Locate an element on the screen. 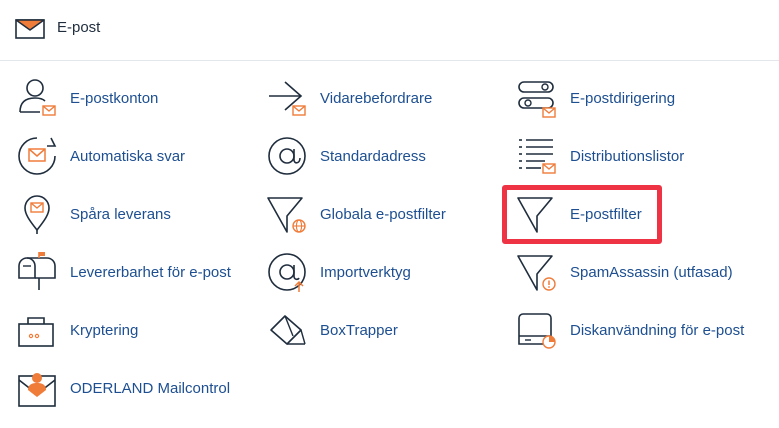 The width and height of the screenshot is (779, 428). item-label: ODERLAND Mailcontrol is located at coordinates (150, 388).